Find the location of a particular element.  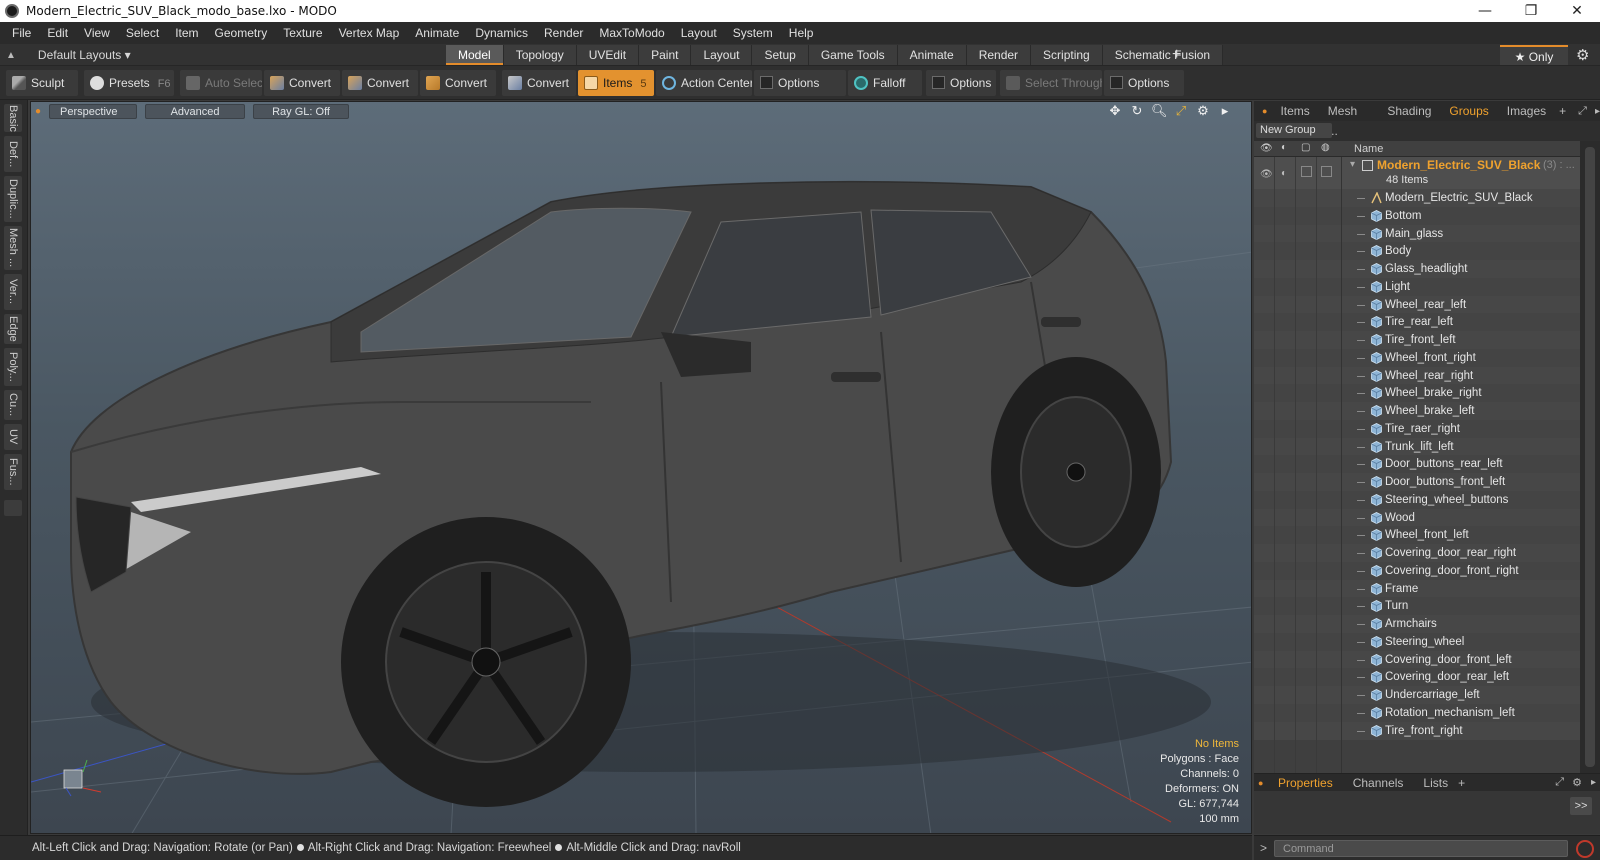

stop-record-icon is located at coordinates (1585, 849).